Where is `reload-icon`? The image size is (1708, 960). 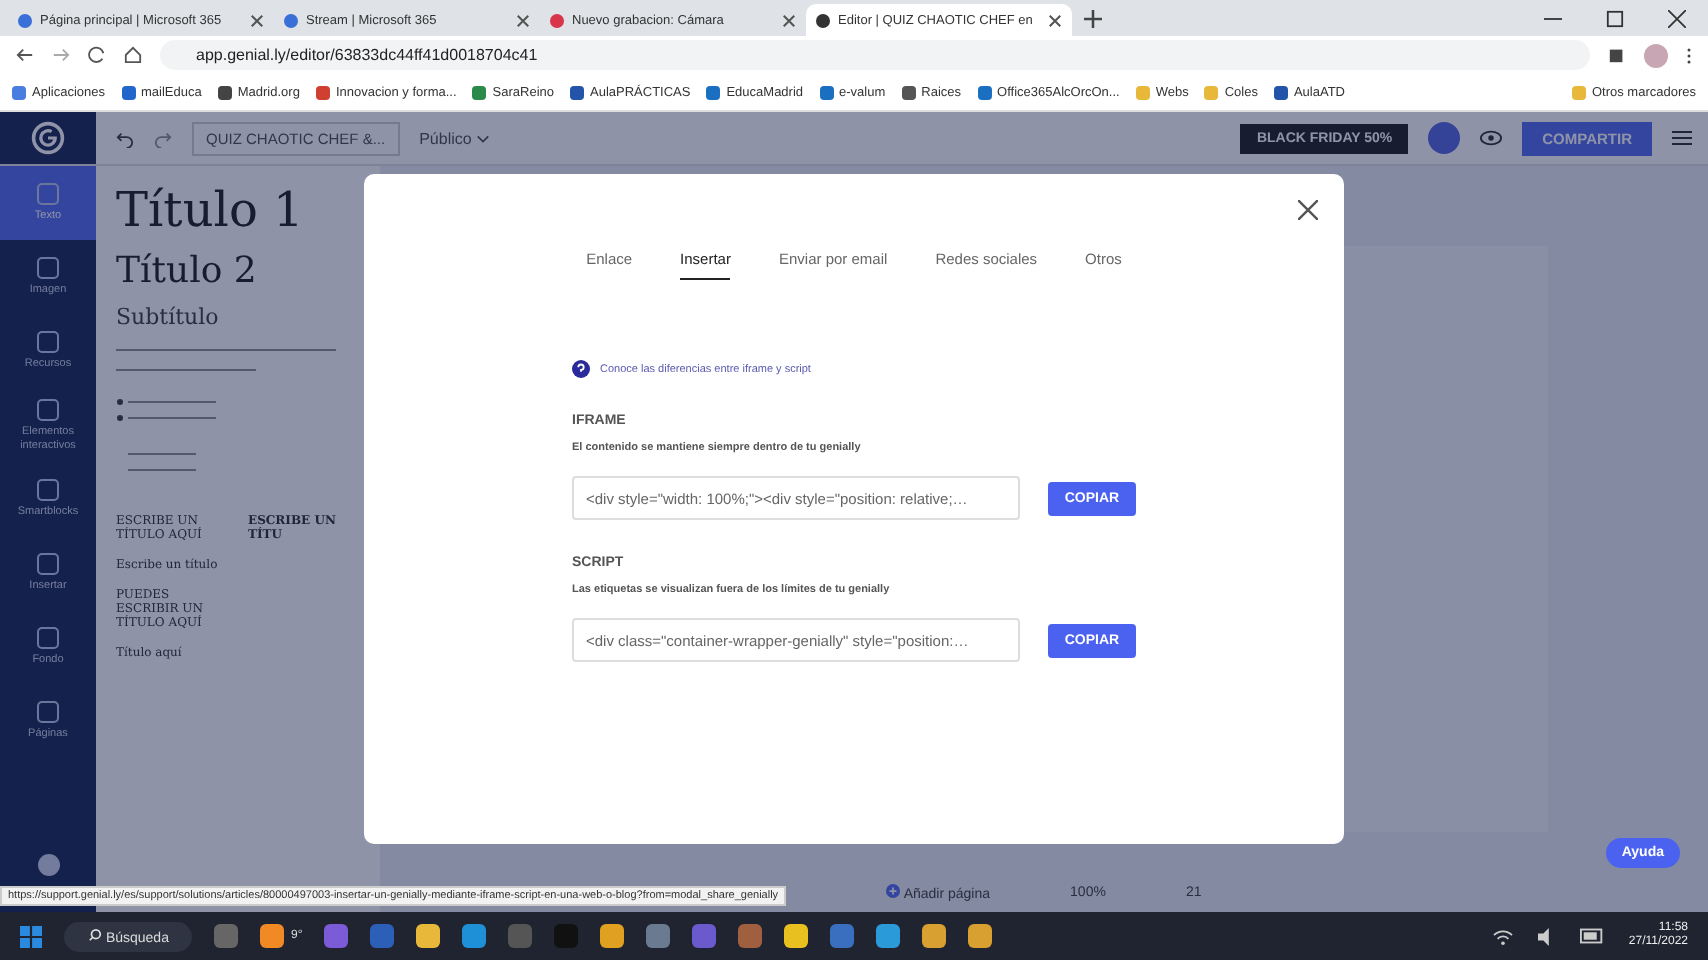 reload-icon is located at coordinates (97, 55).